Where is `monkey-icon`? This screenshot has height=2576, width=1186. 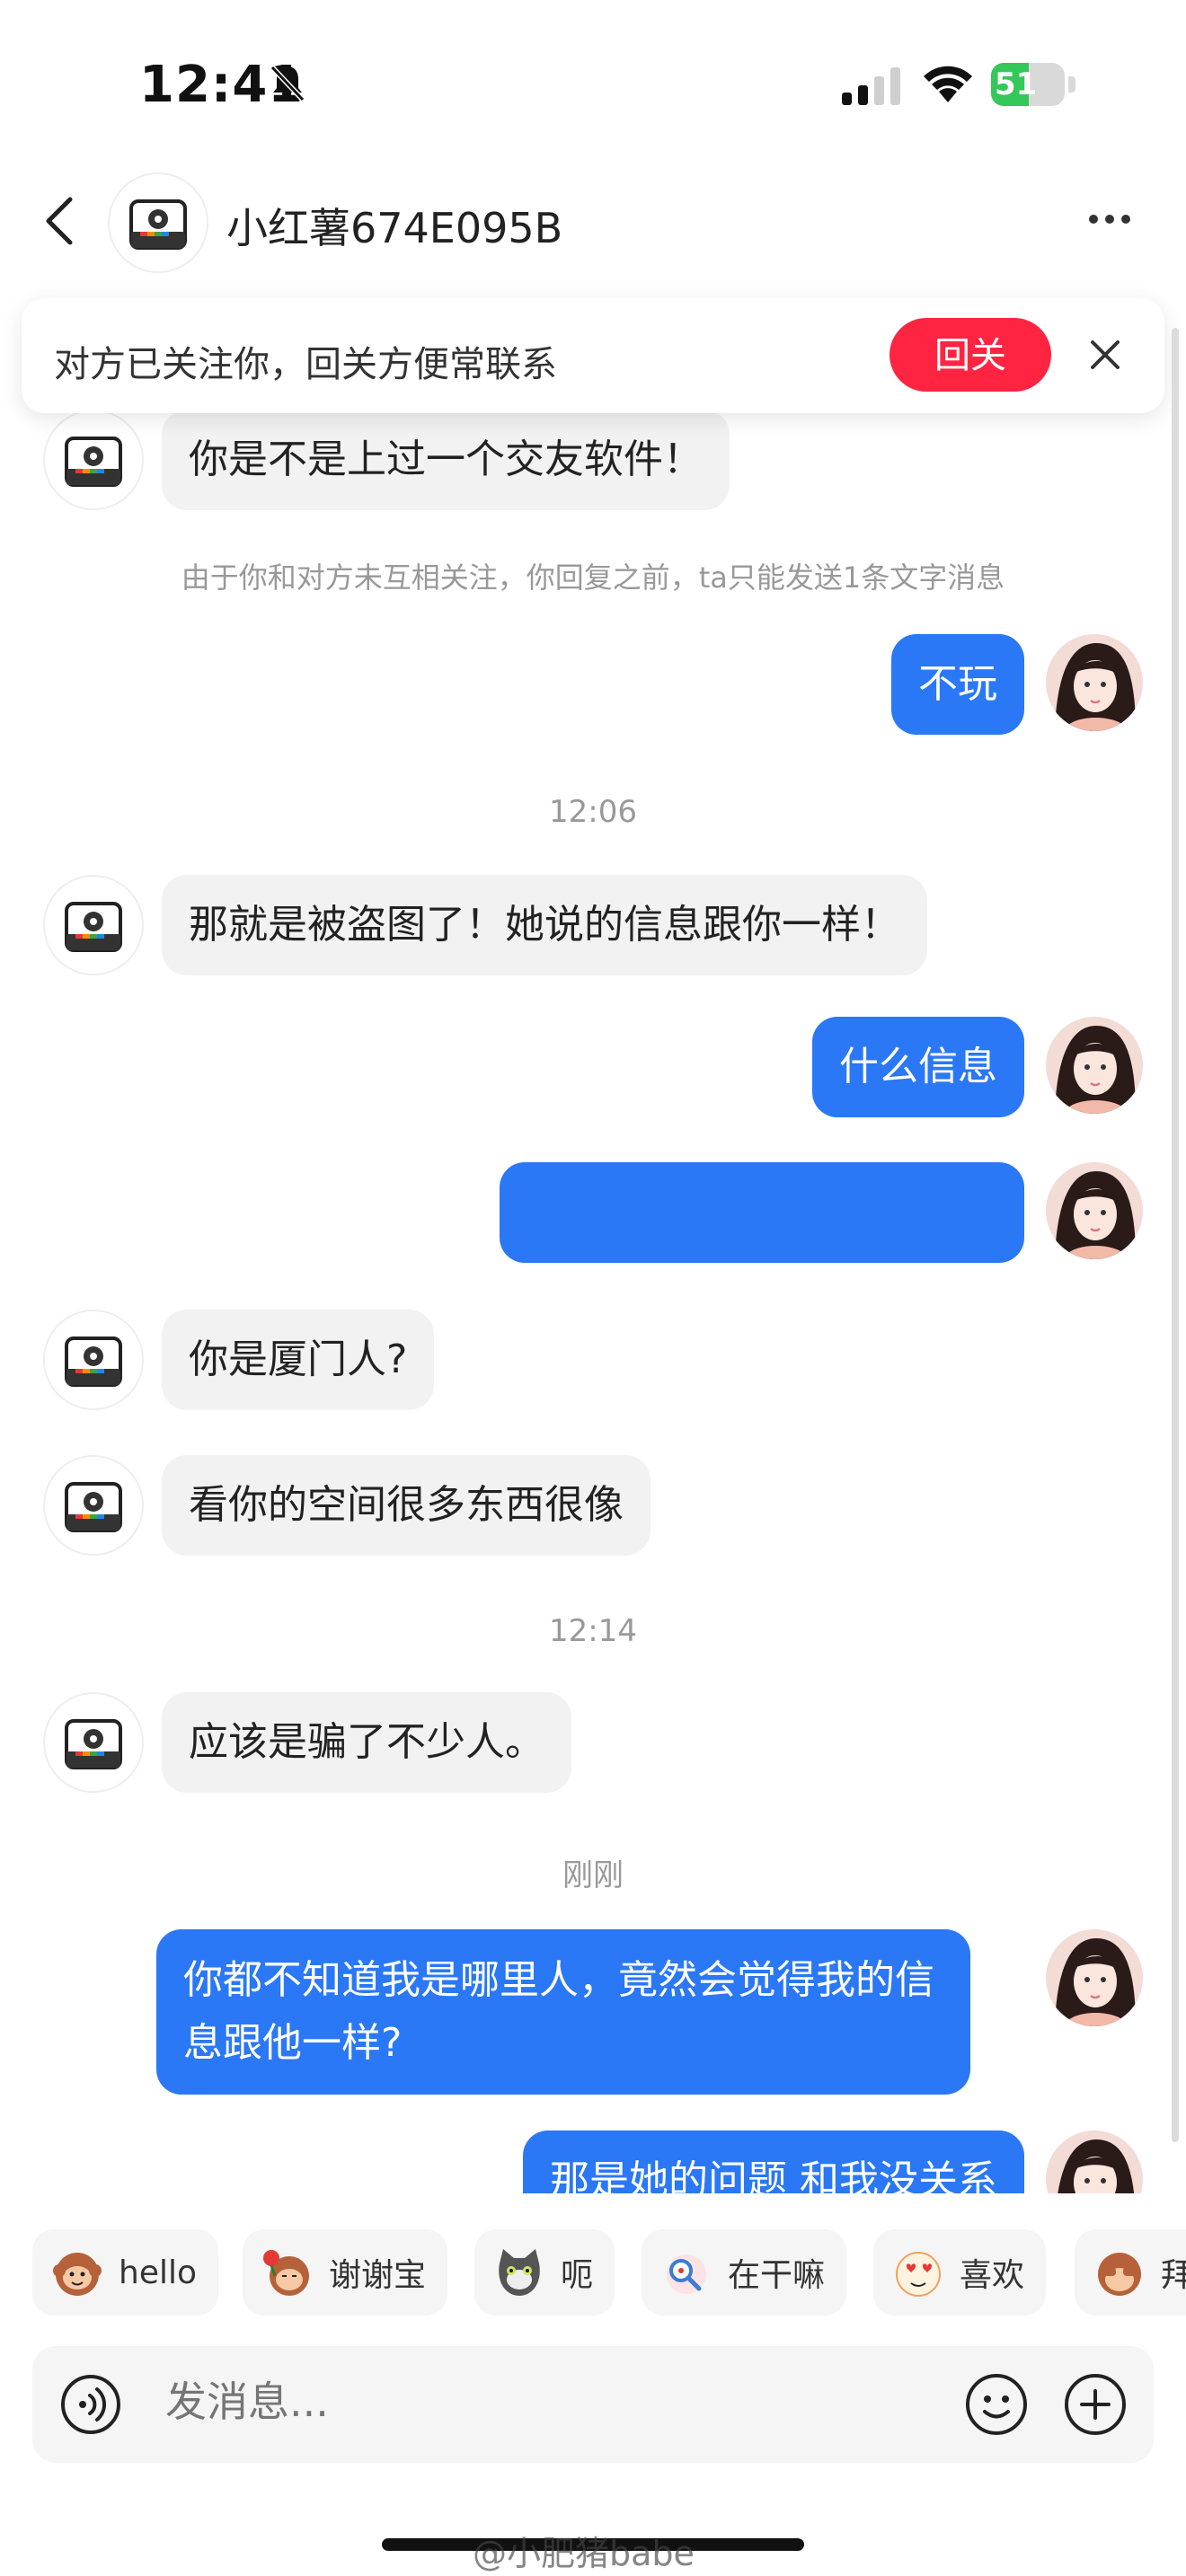
monkey-icon is located at coordinates (77, 2274).